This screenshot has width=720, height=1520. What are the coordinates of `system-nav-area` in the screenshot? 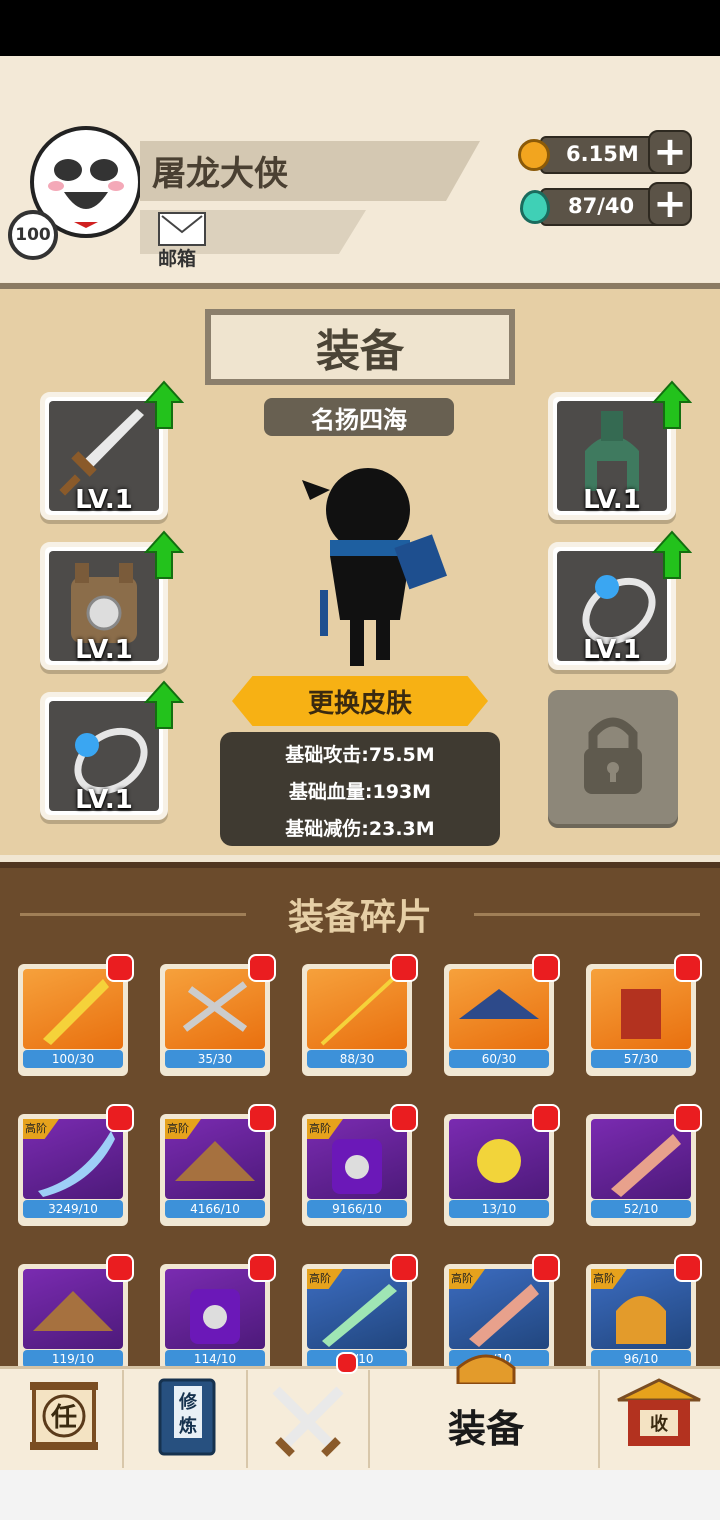 It's located at (360, 1495).